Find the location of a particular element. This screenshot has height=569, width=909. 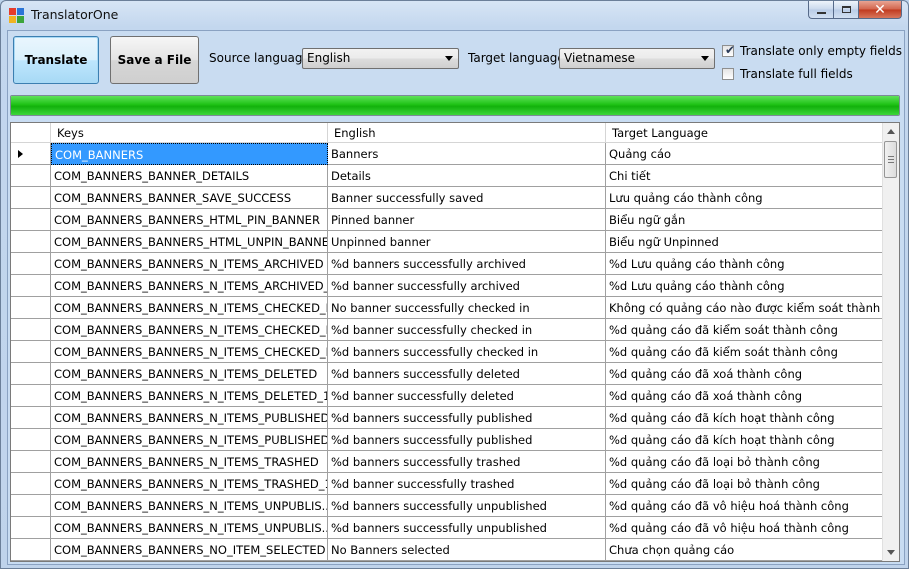

maximize-button is located at coordinates (845, 10).